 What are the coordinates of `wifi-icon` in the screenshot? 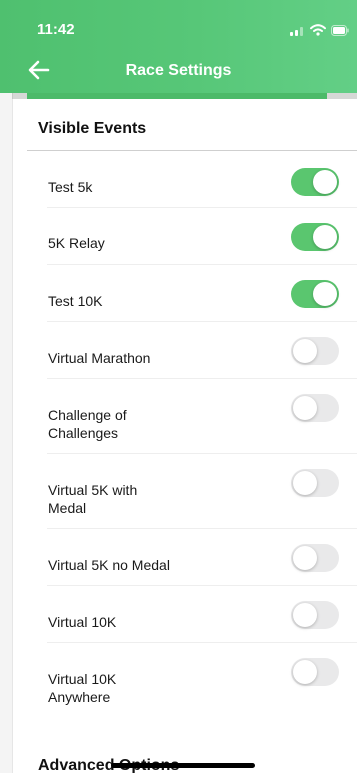 It's located at (318, 30).